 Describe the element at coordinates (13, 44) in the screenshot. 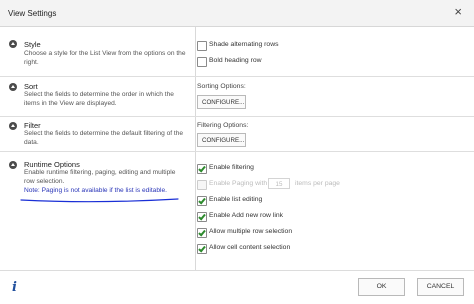

I see `collapse-style-icon` at that location.